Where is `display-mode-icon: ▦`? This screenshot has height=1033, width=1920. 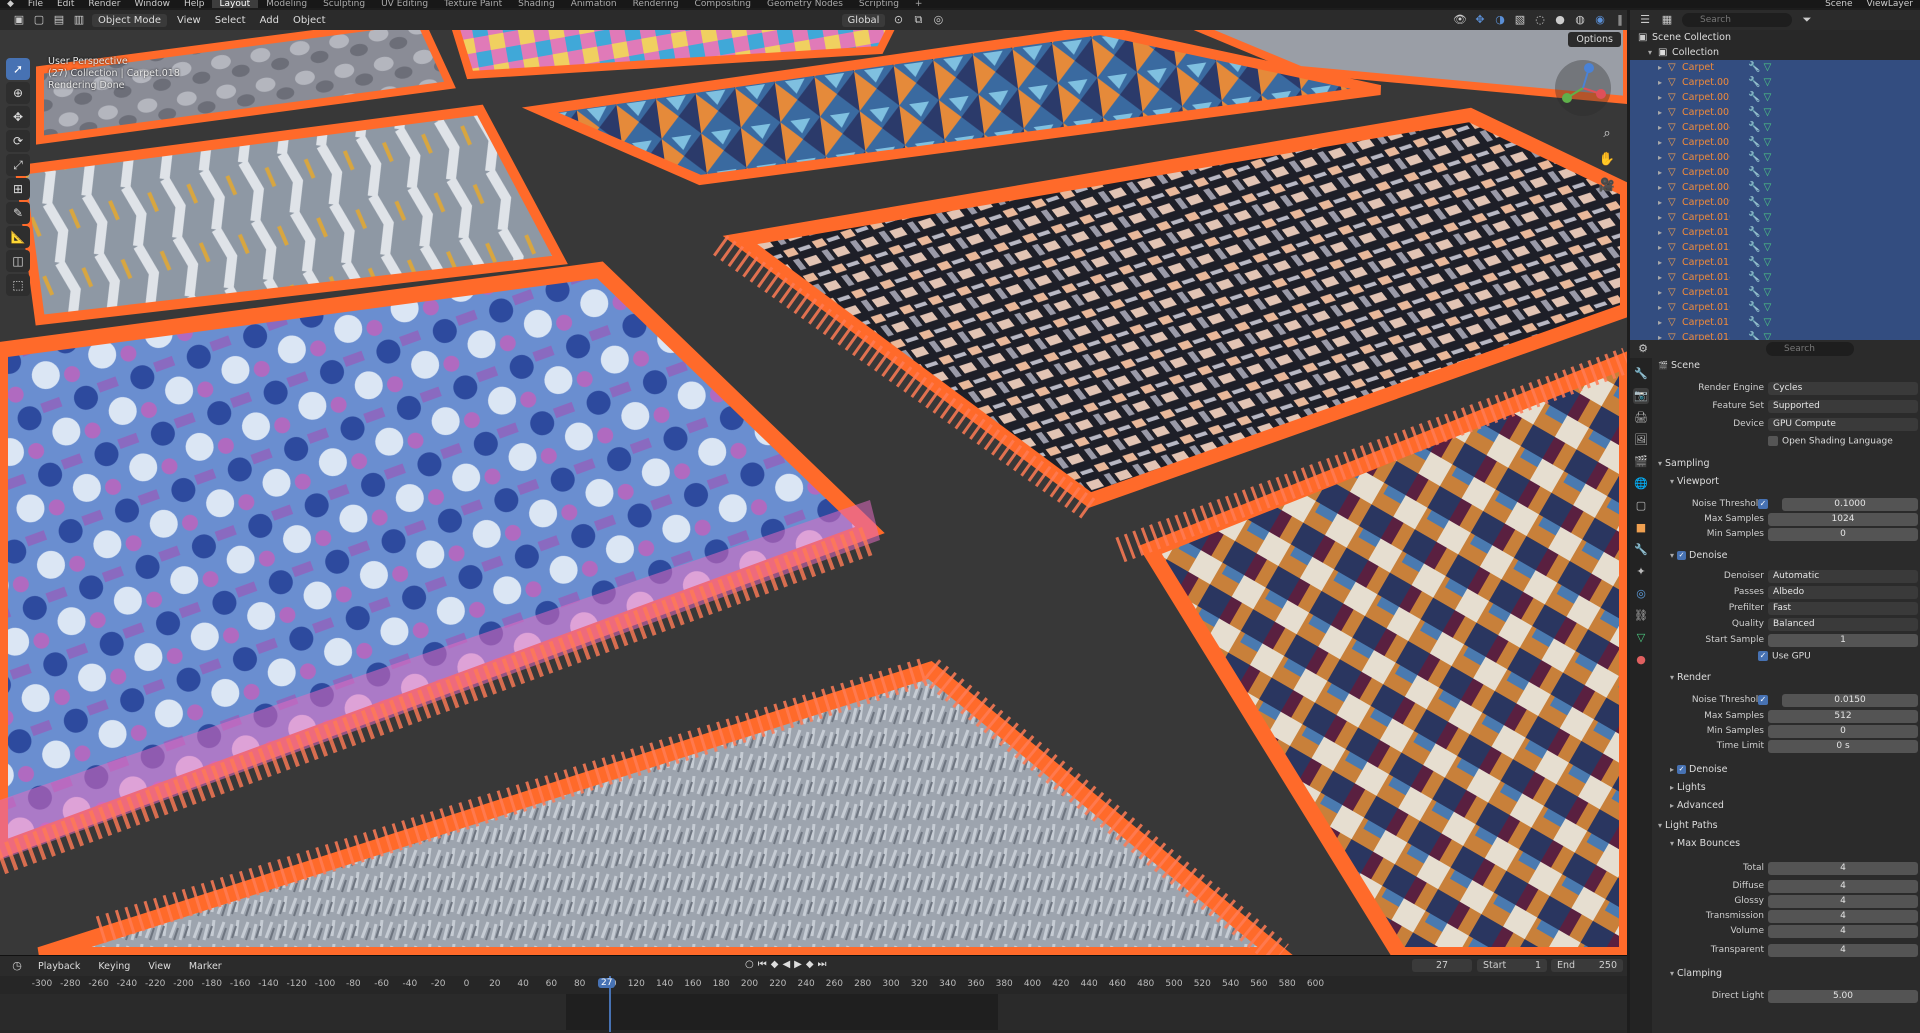 display-mode-icon: ▦ is located at coordinates (1667, 20).